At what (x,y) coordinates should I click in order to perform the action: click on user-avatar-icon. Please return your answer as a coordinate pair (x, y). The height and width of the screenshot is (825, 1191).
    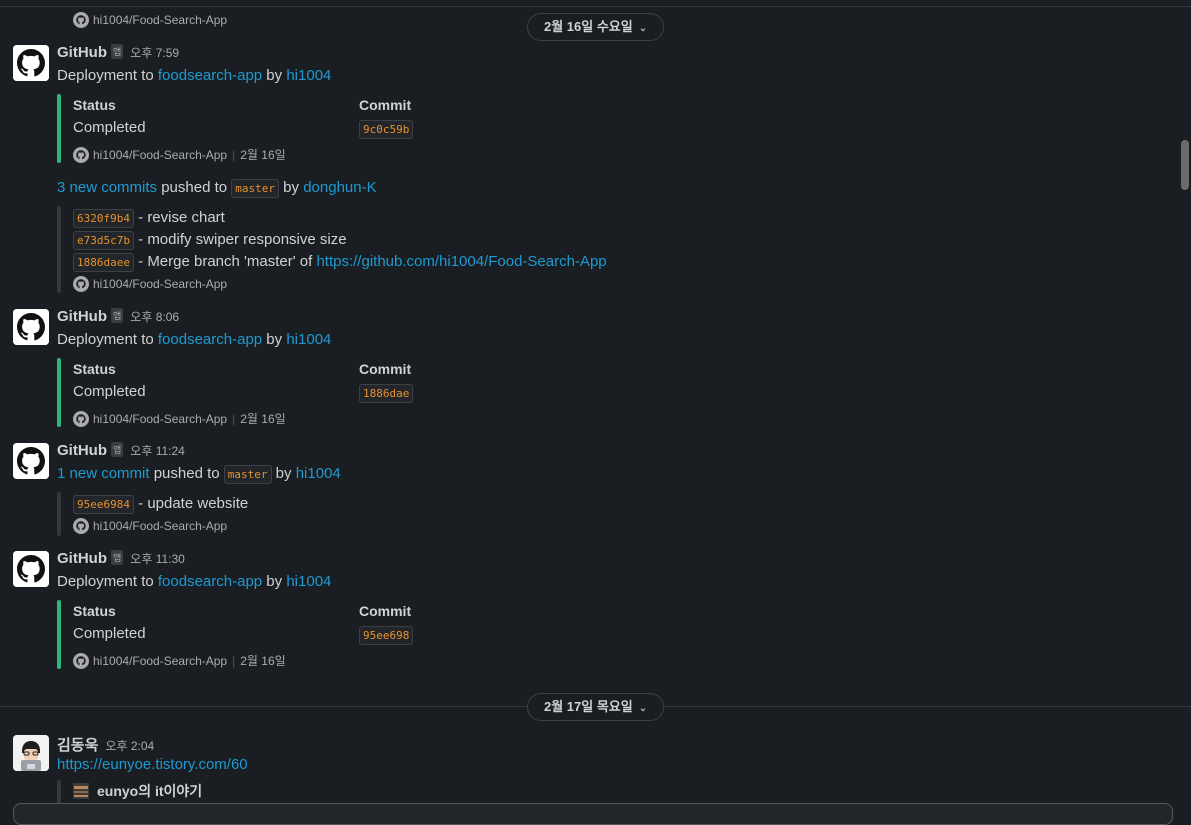
    Looking at the image, I should click on (31, 753).